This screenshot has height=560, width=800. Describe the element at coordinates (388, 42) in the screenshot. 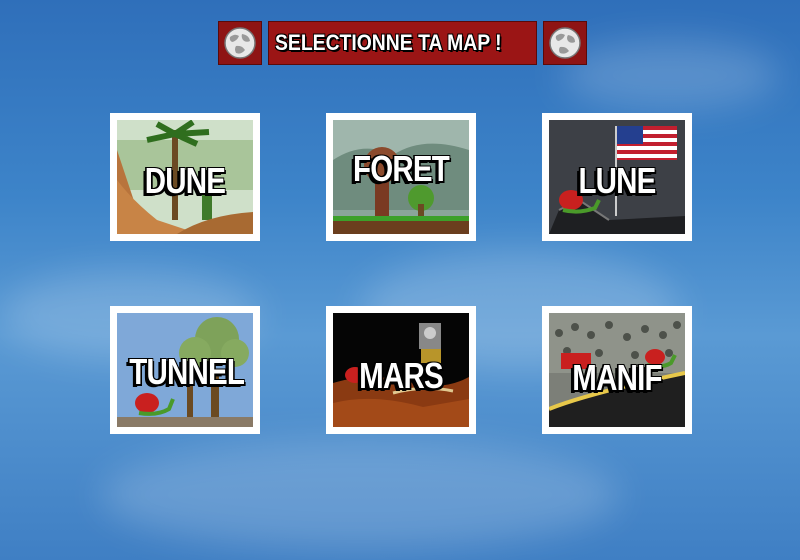

I see `page-title: SELECTIONNE TA MAP !` at that location.